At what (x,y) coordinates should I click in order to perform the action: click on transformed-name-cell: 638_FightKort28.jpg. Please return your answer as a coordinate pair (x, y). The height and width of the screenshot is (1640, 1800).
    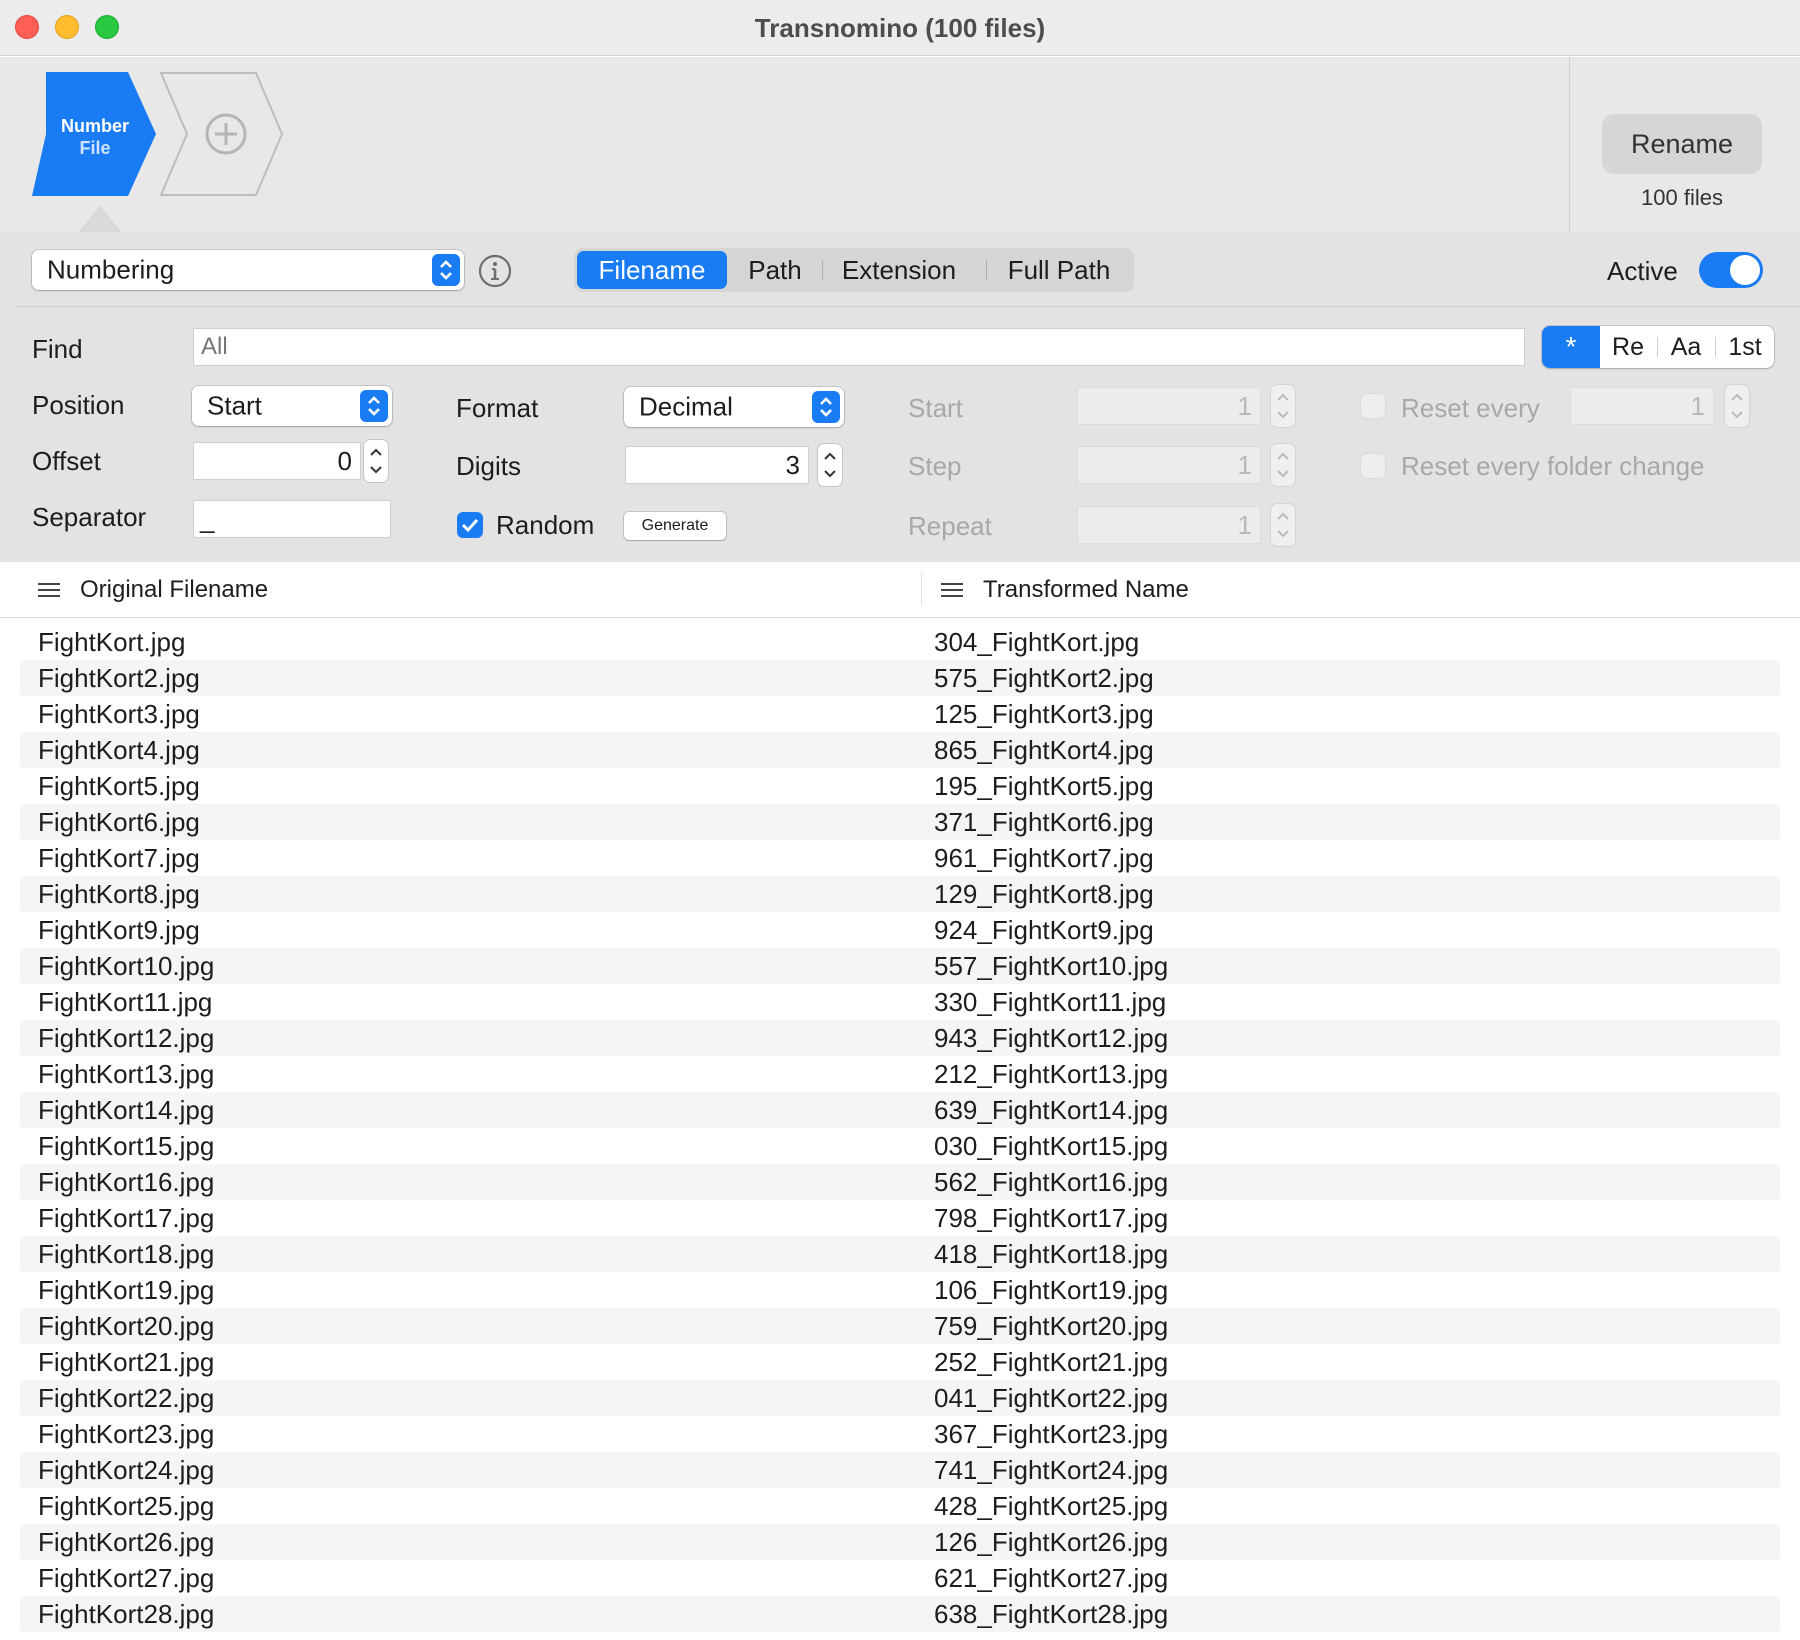
    Looking at the image, I should click on (1051, 1614).